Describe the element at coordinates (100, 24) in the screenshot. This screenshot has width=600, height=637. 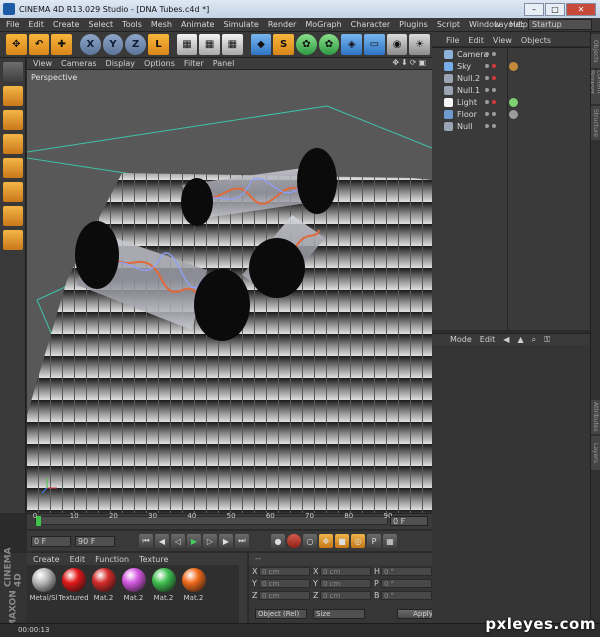
I see `menu-select: Select` at that location.